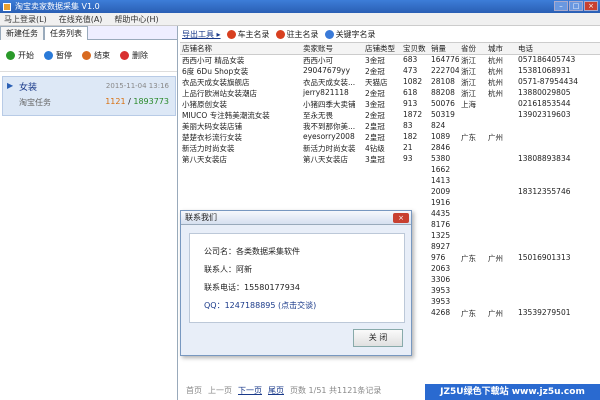 The width and height of the screenshot is (600, 400). I want to click on car-owner-list-button: 车主名录, so click(248, 34).